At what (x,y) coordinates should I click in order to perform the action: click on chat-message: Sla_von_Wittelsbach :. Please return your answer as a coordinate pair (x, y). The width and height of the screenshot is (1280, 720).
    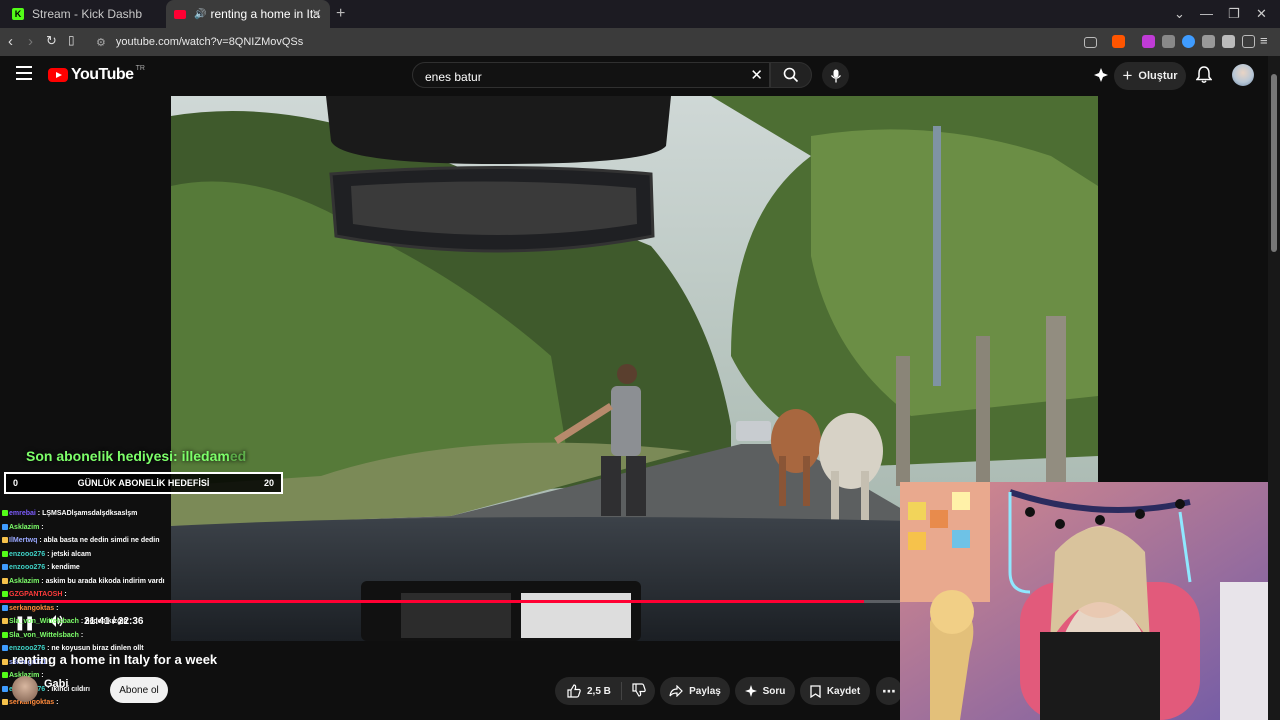
    Looking at the image, I should click on (42, 635).